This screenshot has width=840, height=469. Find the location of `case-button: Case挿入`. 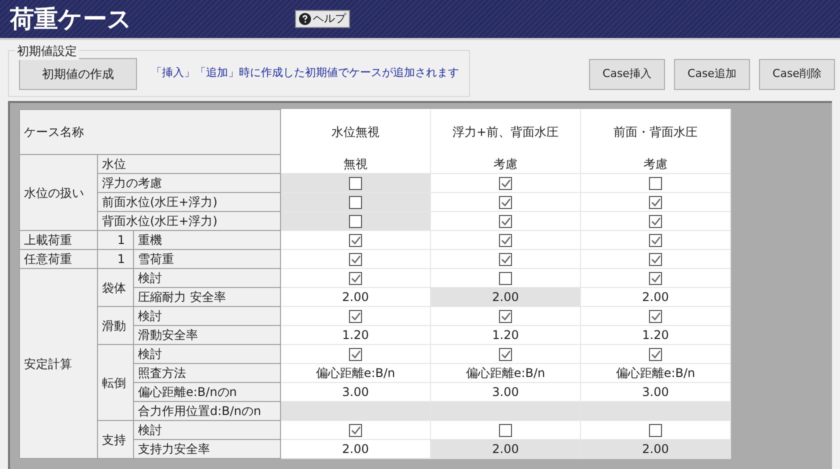

case-button: Case挿入 is located at coordinates (627, 74).